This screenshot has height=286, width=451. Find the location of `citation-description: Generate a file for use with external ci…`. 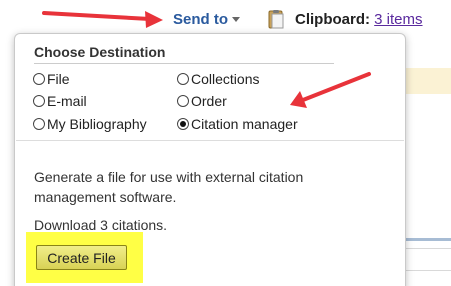

citation-description: Generate a file for use with external ci… is located at coordinates (169, 187).